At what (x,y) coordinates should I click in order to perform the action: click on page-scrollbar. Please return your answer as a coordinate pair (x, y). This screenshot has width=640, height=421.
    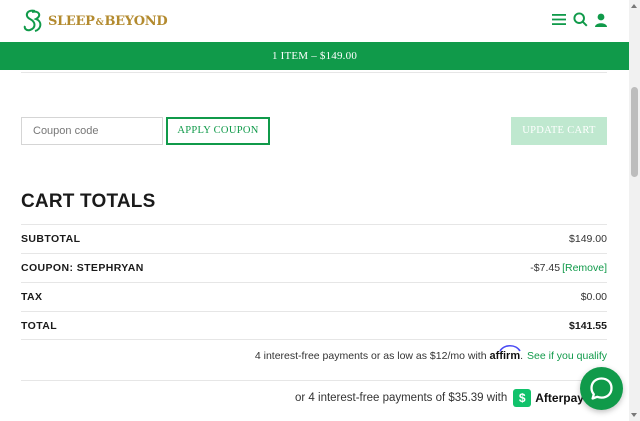
    Looking at the image, I should click on (634, 210).